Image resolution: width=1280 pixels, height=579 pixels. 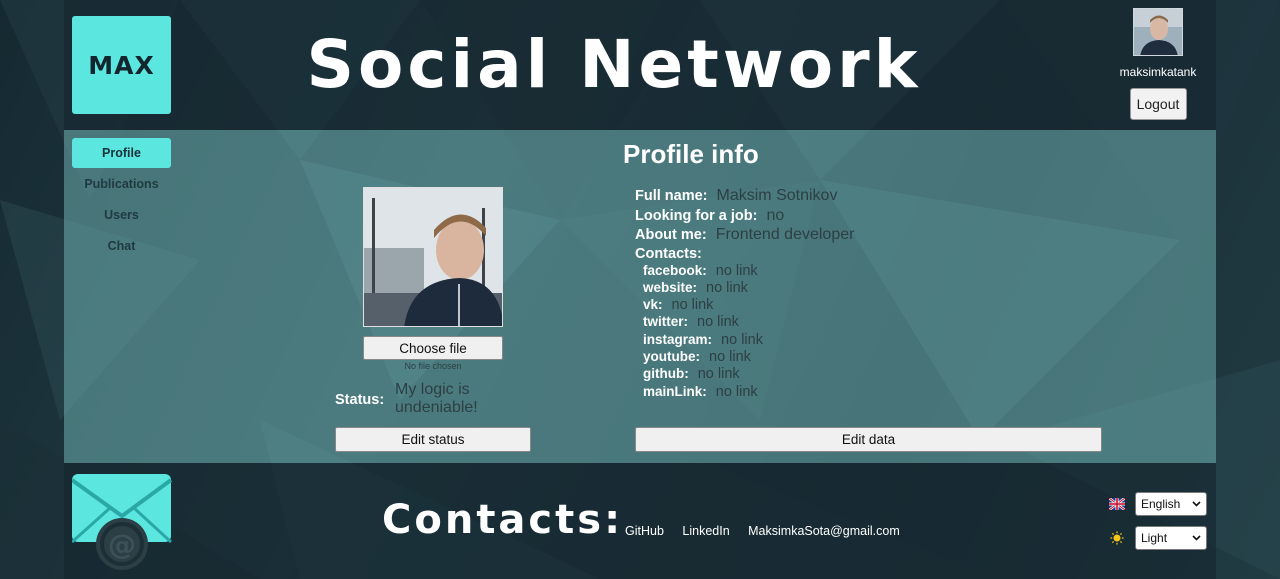 I want to click on contacts-heading-row: Contacts:, so click(x=845, y=254).